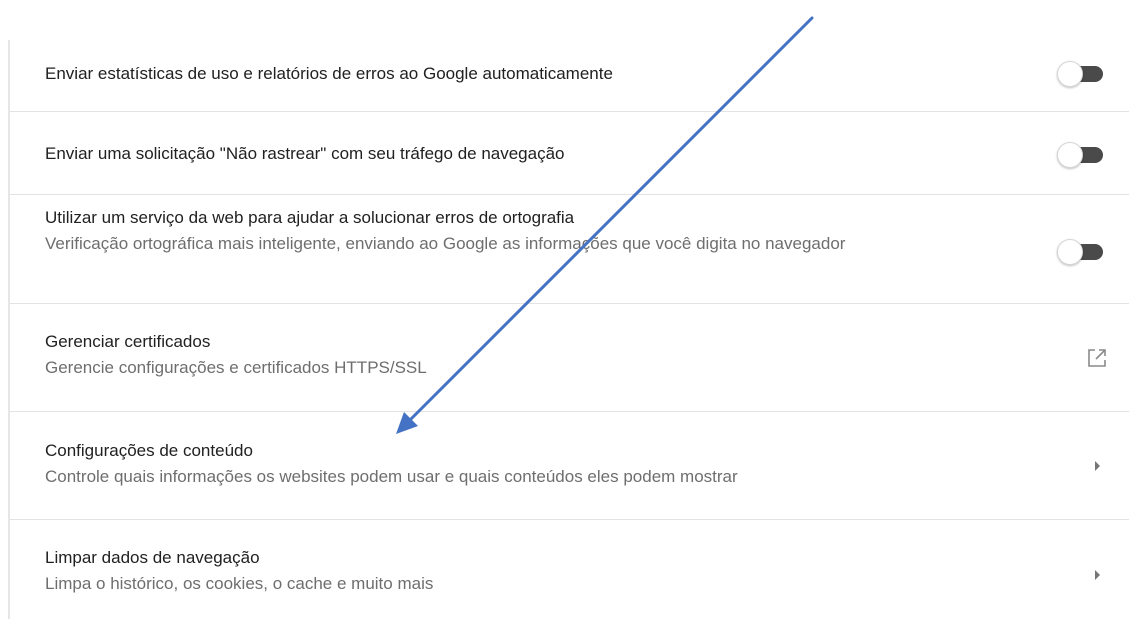  I want to click on external-link-icon, so click(1097, 358).